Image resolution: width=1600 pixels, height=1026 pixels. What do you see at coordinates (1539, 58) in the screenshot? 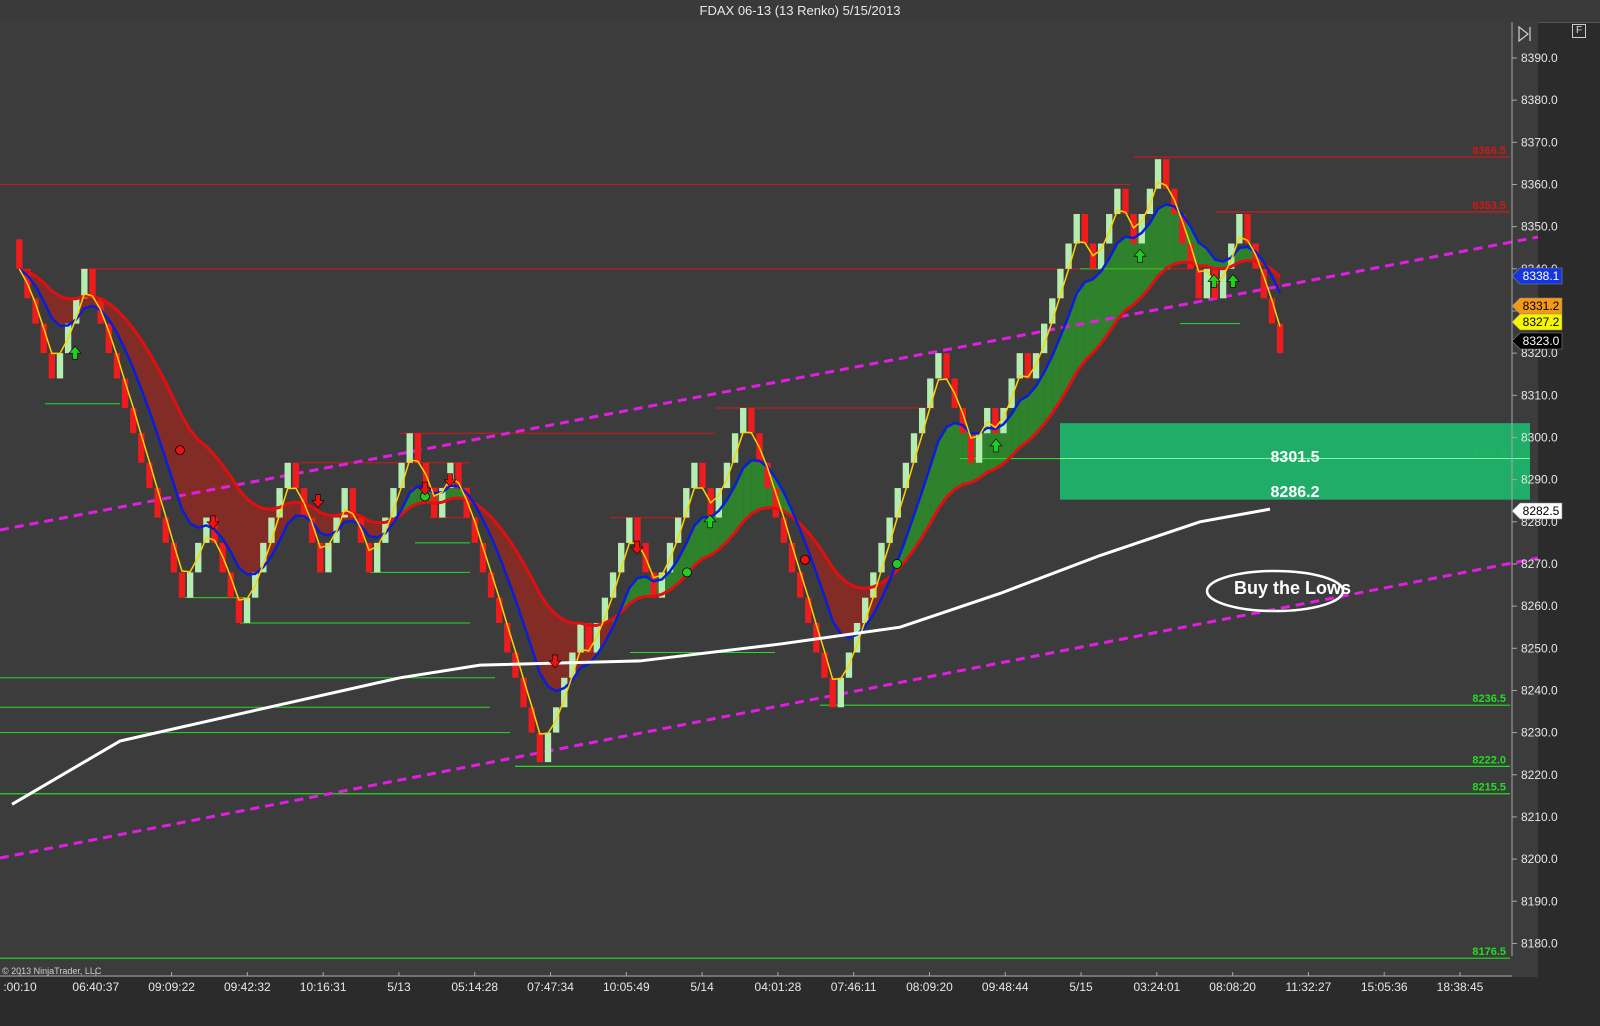
I see `y-tick-label: 8390.0` at bounding box center [1539, 58].